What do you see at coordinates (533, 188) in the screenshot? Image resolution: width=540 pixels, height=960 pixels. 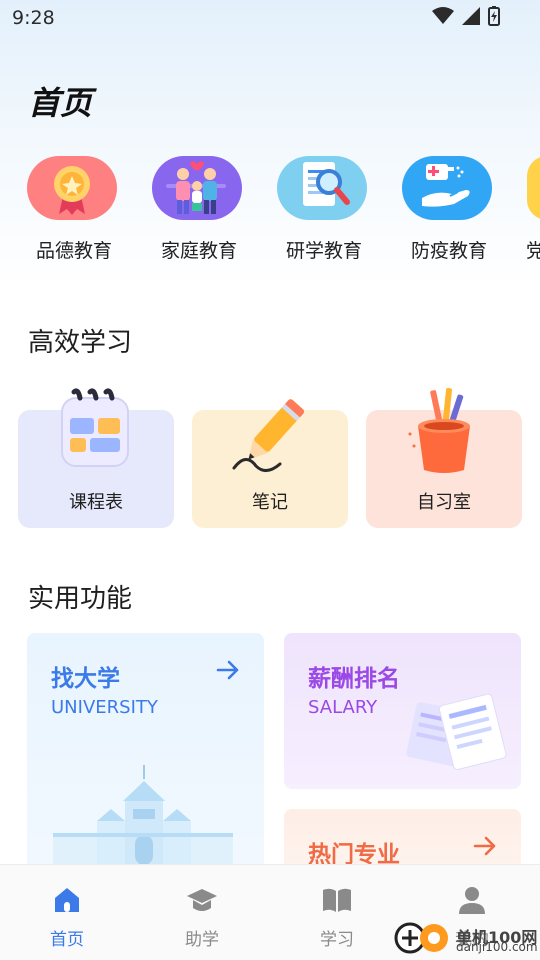 I see `category-party-pill` at bounding box center [533, 188].